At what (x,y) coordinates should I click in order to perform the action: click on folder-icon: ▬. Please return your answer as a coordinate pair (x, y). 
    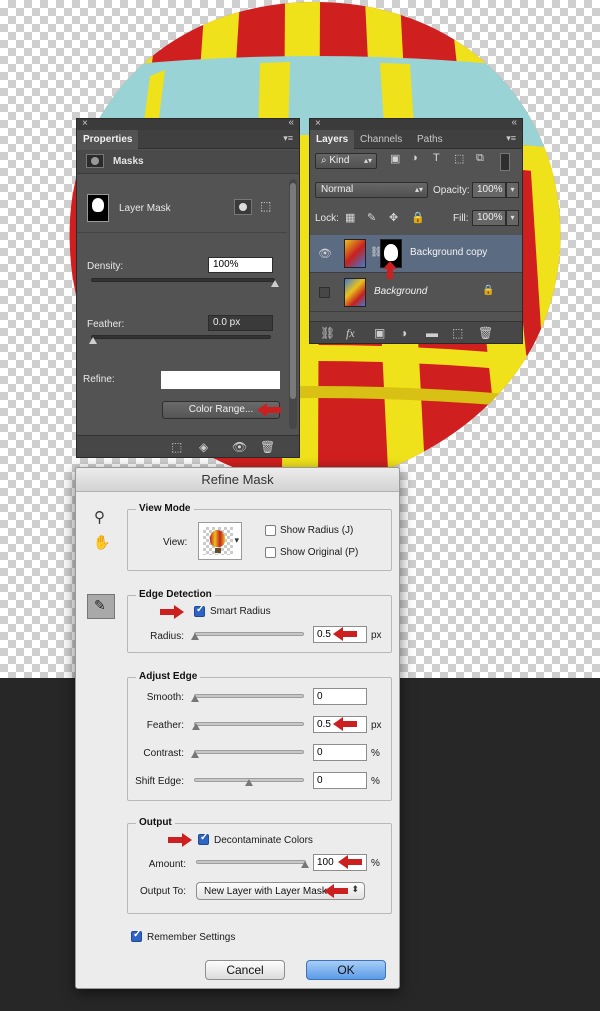
    Looking at the image, I should click on (432, 333).